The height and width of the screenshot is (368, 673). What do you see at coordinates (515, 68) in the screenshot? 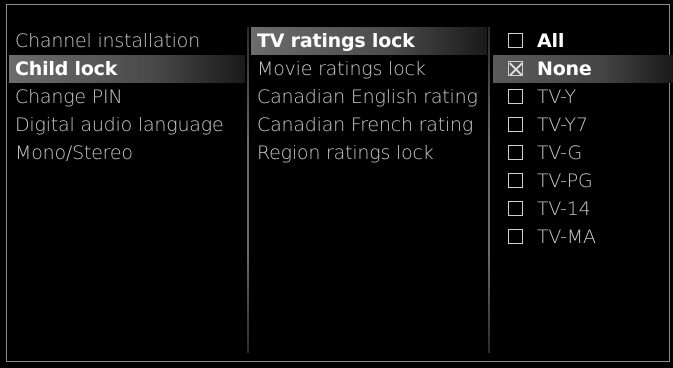
I see `checkbox-checked-icon` at bounding box center [515, 68].